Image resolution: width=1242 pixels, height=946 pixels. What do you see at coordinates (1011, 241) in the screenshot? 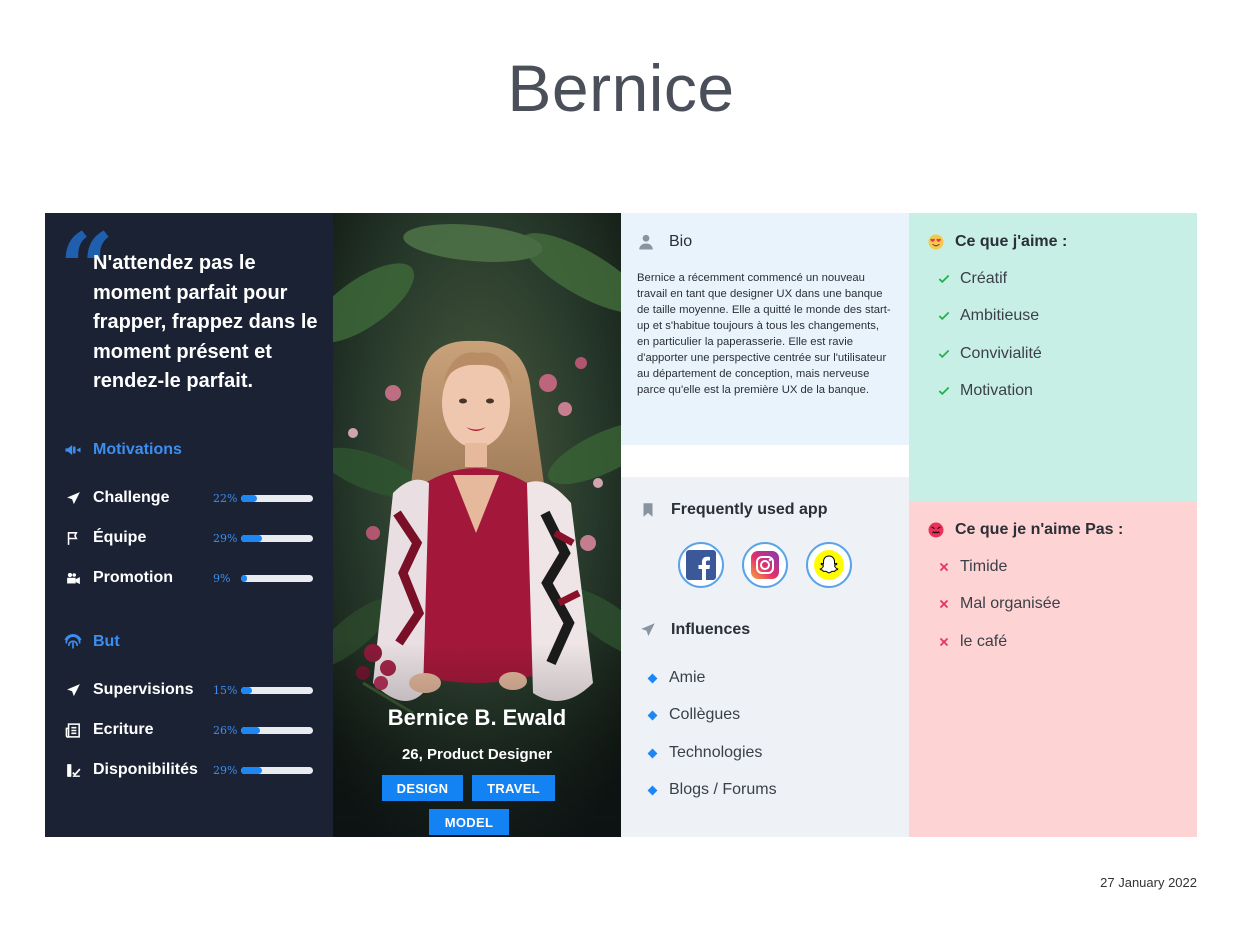
I see `likes-heading-label: Ce que j'aime :` at bounding box center [1011, 241].